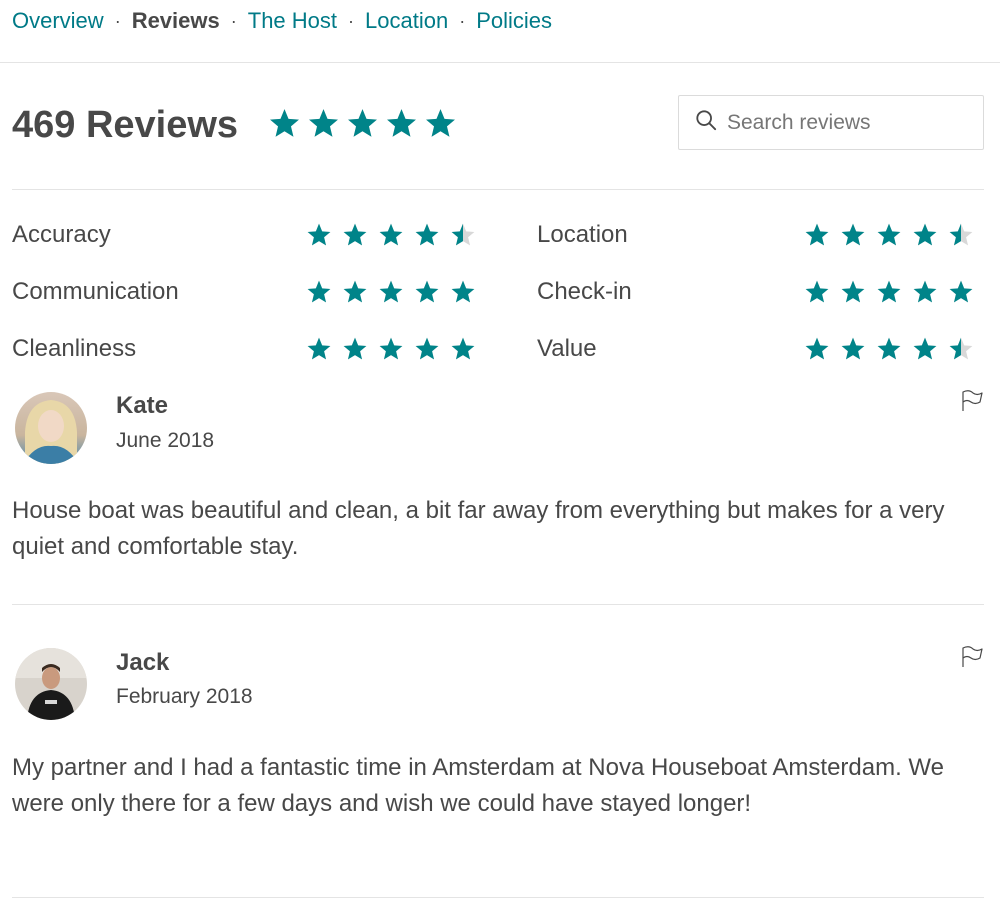 The width and height of the screenshot is (1000, 913). What do you see at coordinates (514, 21) in the screenshot?
I see `nav-link-policies: Policies` at bounding box center [514, 21].